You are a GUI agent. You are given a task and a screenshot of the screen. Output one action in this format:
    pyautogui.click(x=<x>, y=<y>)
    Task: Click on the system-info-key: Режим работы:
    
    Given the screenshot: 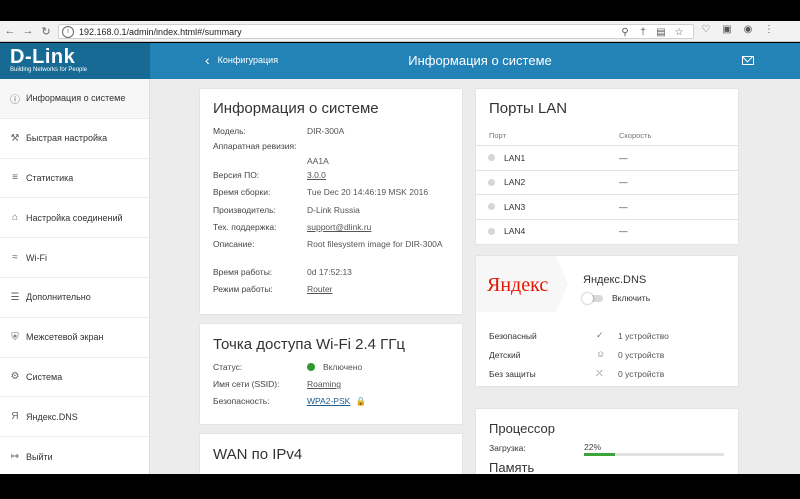 What is the action you would take?
    pyautogui.click(x=243, y=289)
    